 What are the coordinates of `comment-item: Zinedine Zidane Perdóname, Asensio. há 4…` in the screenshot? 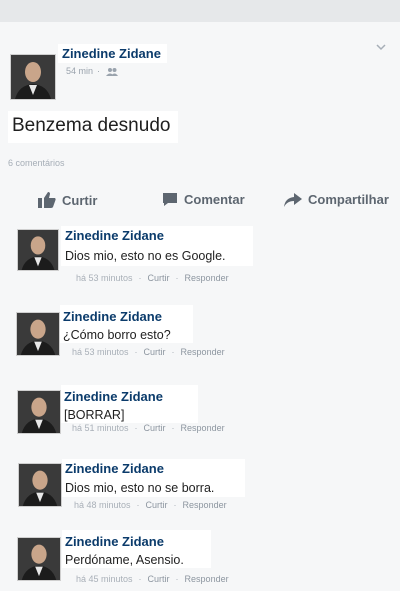 It's located at (200, 559).